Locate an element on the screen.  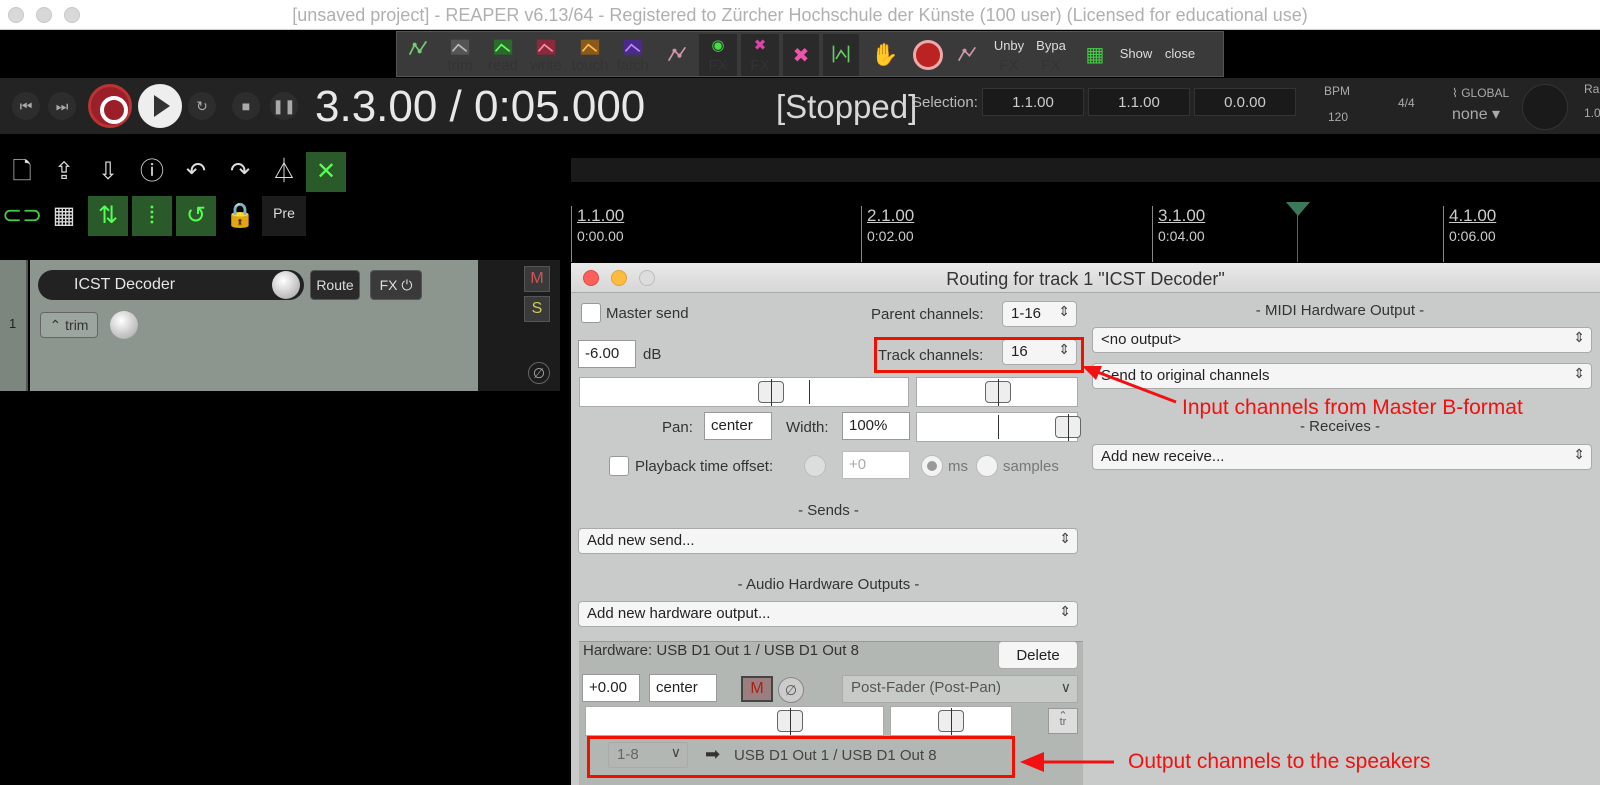
save-project-button: ⇩ is located at coordinates (108, 172).